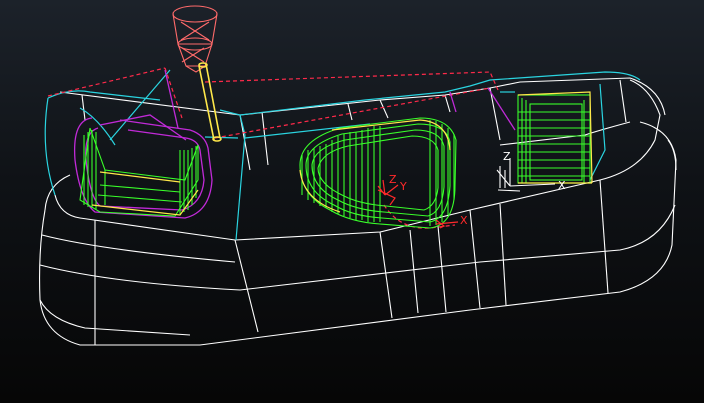  I want to click on tool-icon, so click(195, 39).